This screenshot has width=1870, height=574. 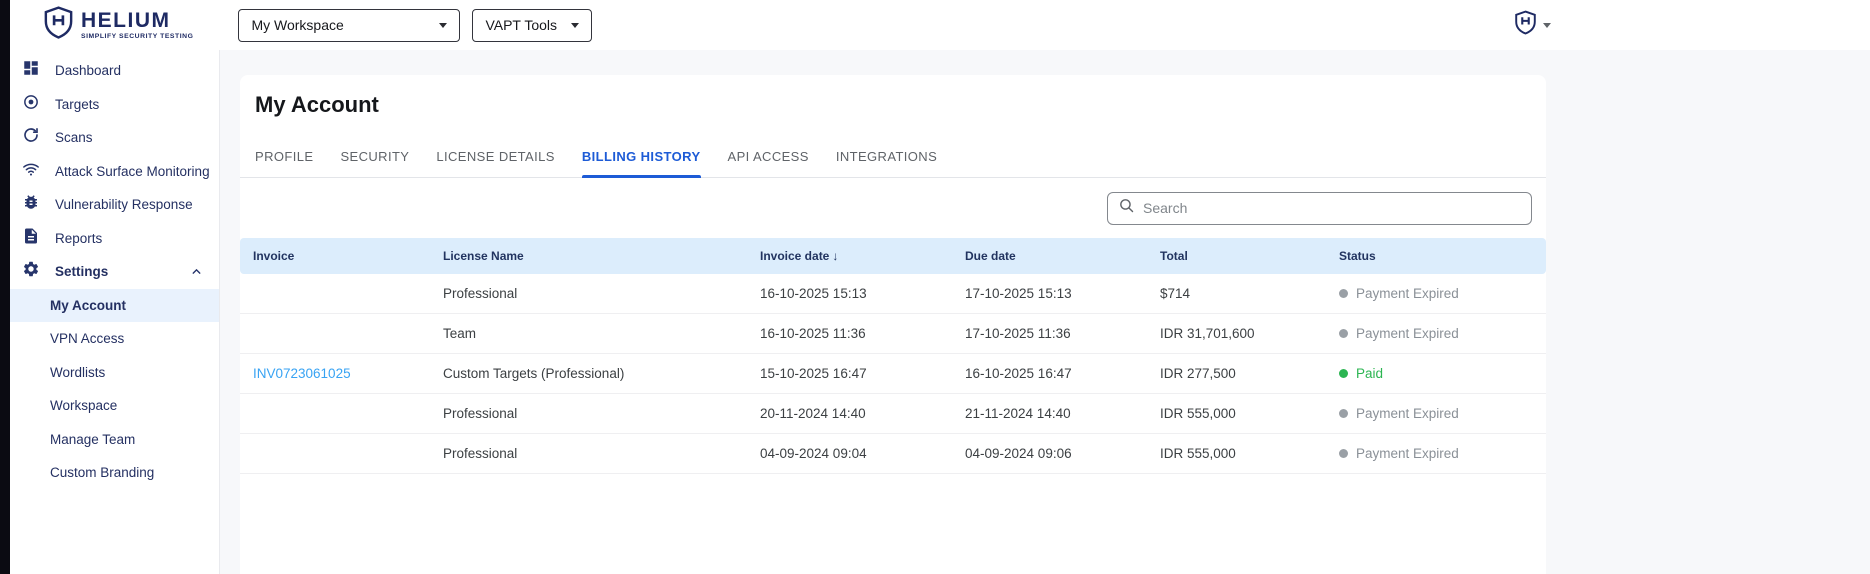 What do you see at coordinates (893, 208) in the screenshot?
I see `search-row` at bounding box center [893, 208].